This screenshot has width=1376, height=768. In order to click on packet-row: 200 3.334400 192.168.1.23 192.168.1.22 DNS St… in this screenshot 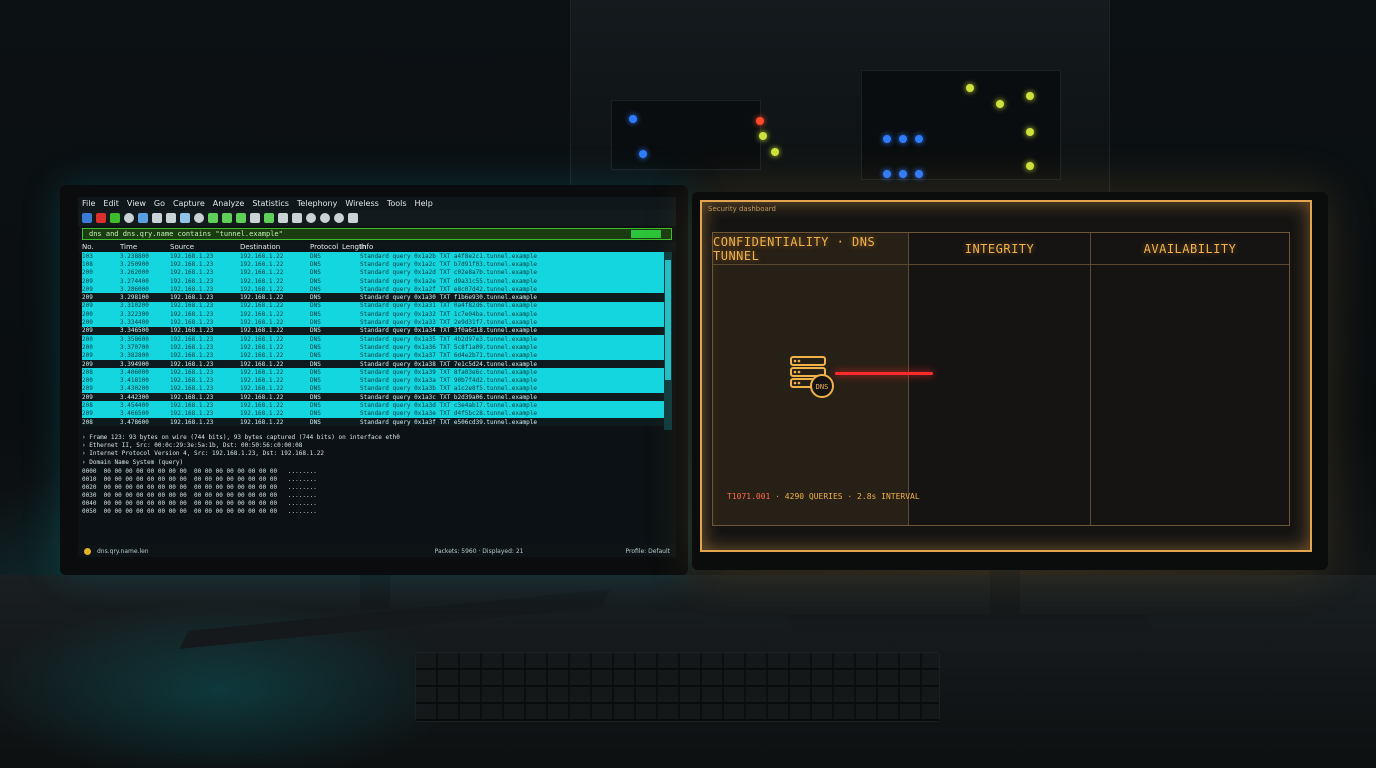, I will do `click(377, 322)`.